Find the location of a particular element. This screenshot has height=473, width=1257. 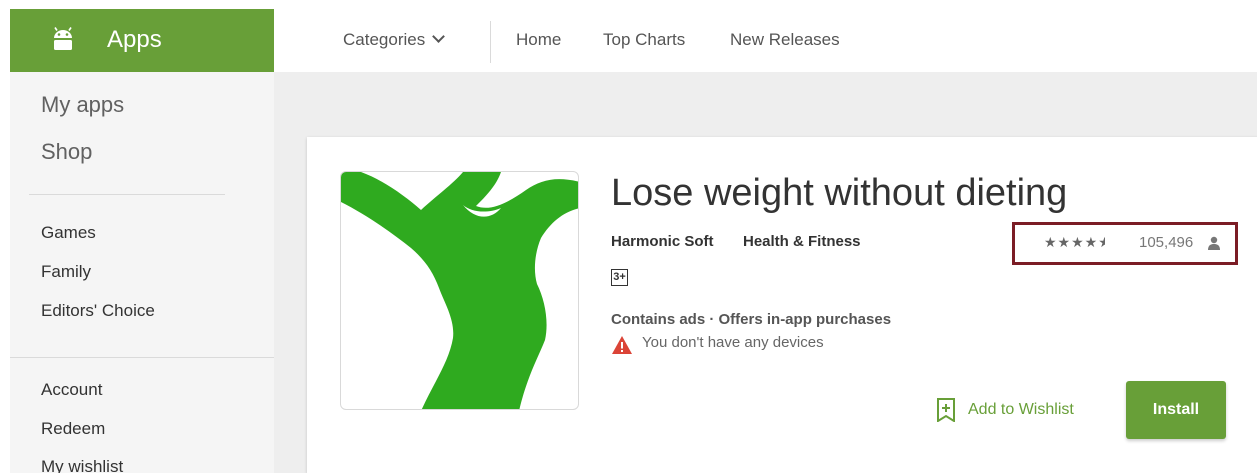

android-icon is located at coordinates (63, 38).